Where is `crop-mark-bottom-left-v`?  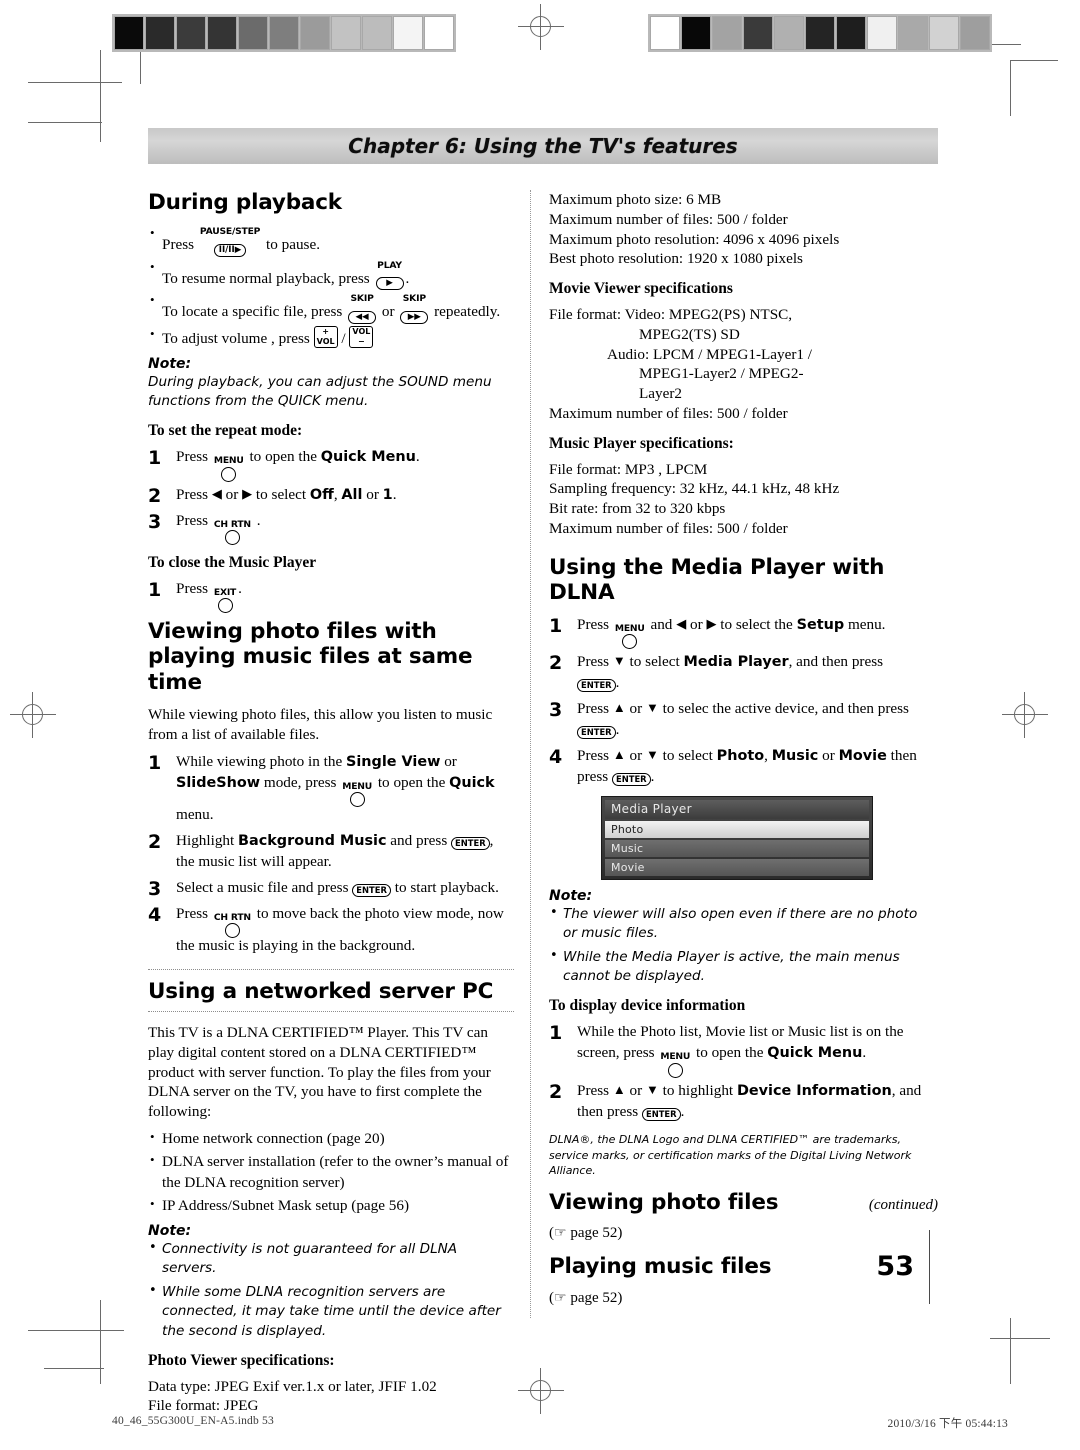
crop-mark-bottom-left-v is located at coordinates (100, 1342).